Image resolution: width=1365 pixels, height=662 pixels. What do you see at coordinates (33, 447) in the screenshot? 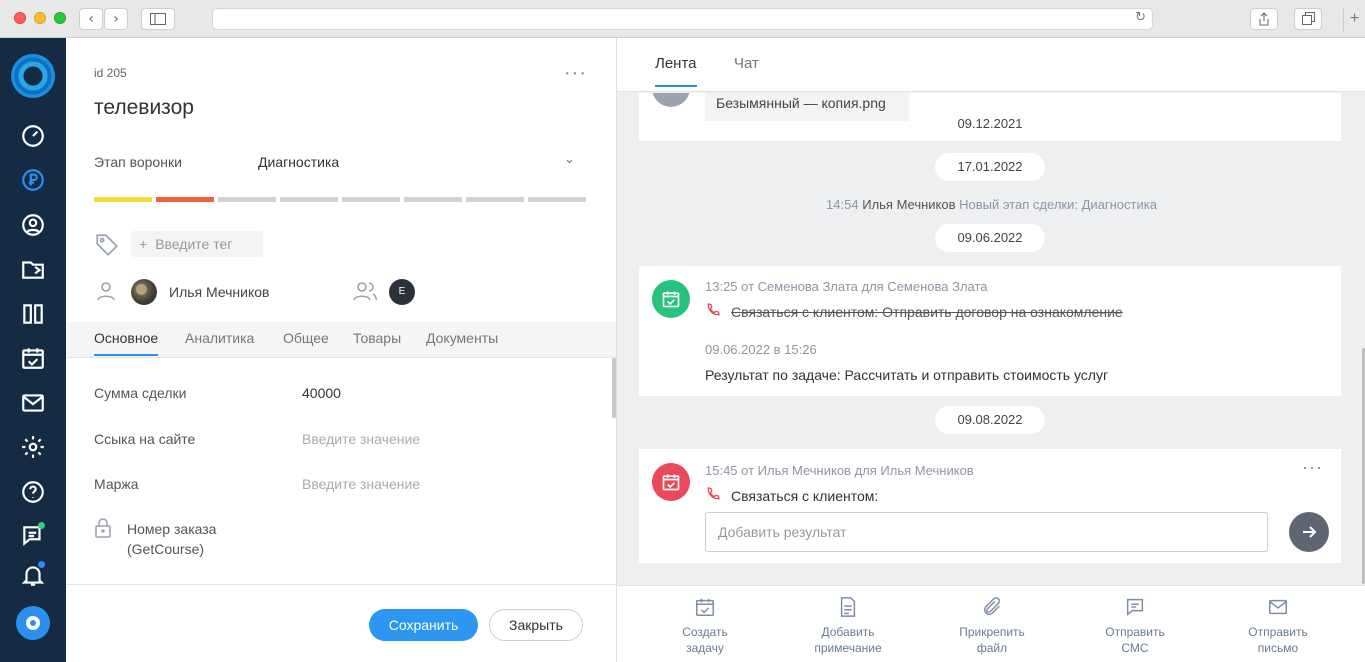
I see `gear-icon` at bounding box center [33, 447].